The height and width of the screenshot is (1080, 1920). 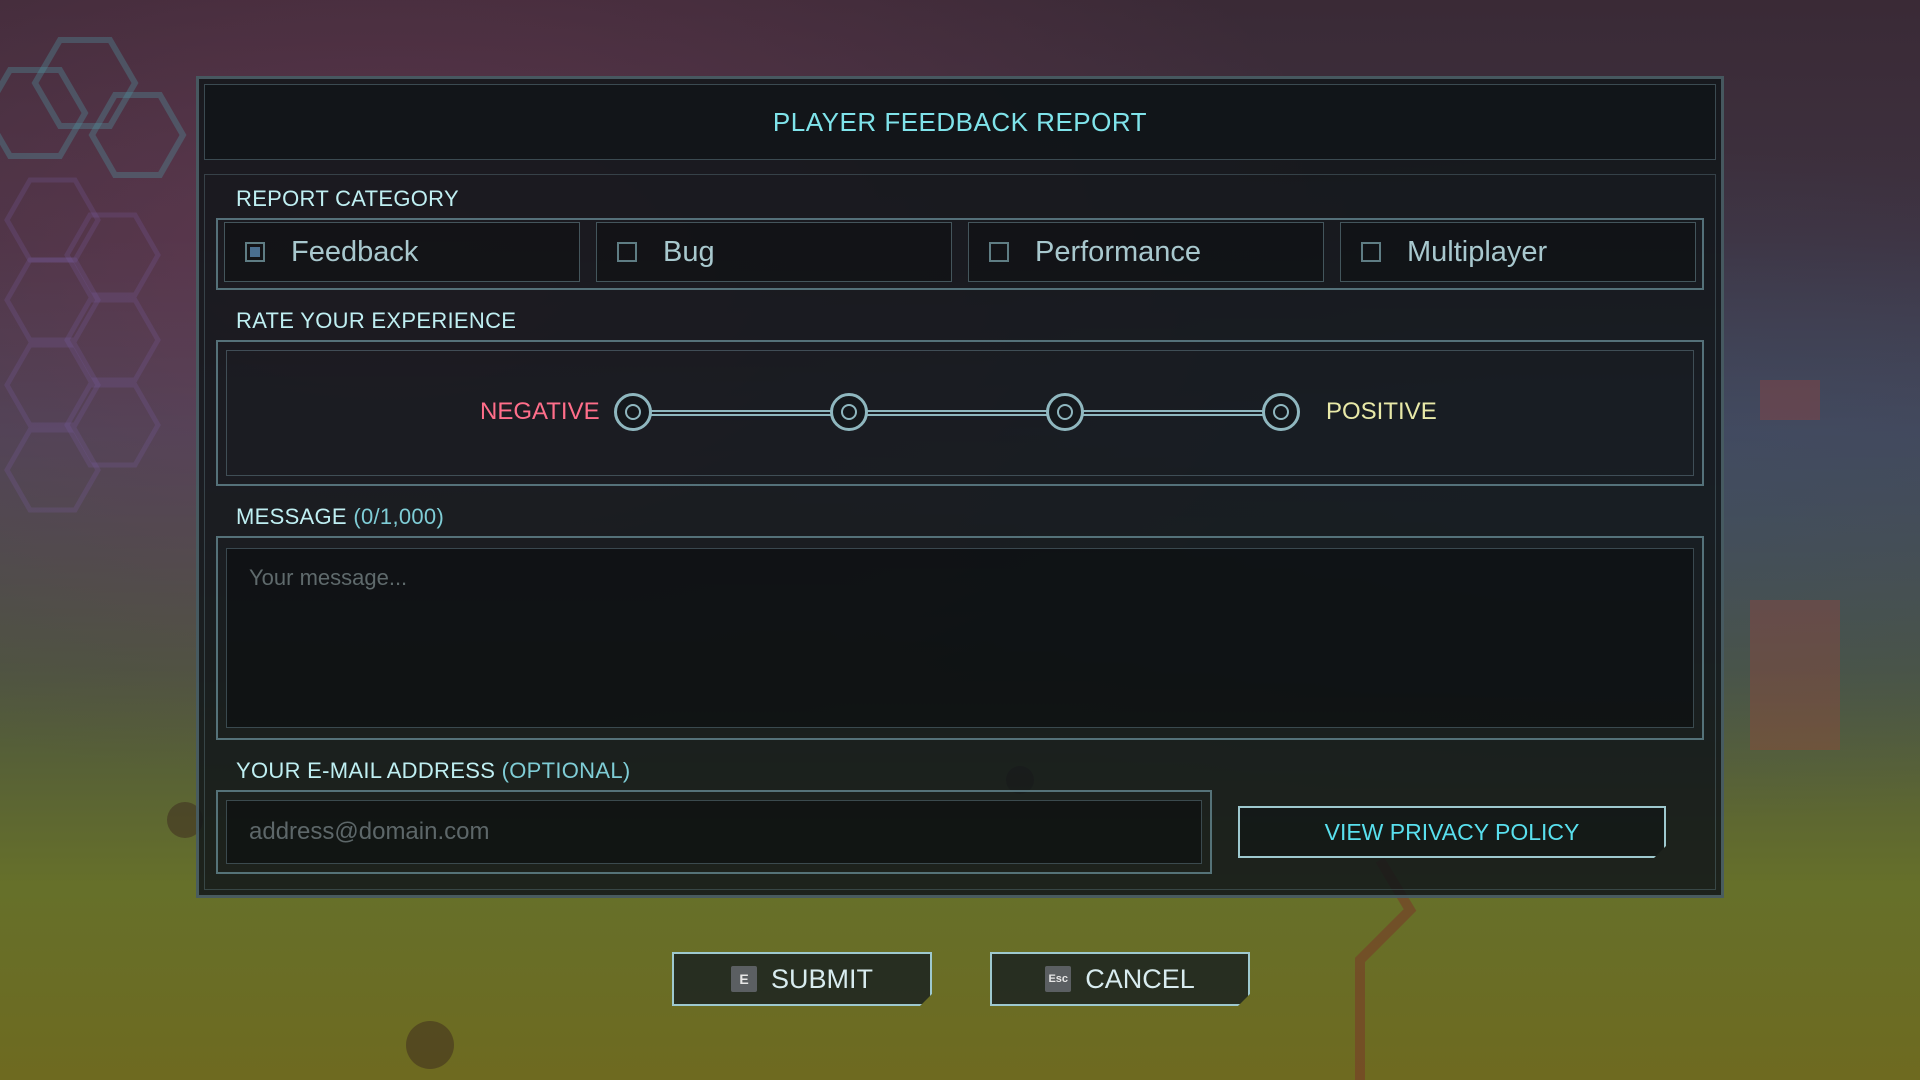 What do you see at coordinates (689, 251) in the screenshot?
I see `category-option-label: Bug` at bounding box center [689, 251].